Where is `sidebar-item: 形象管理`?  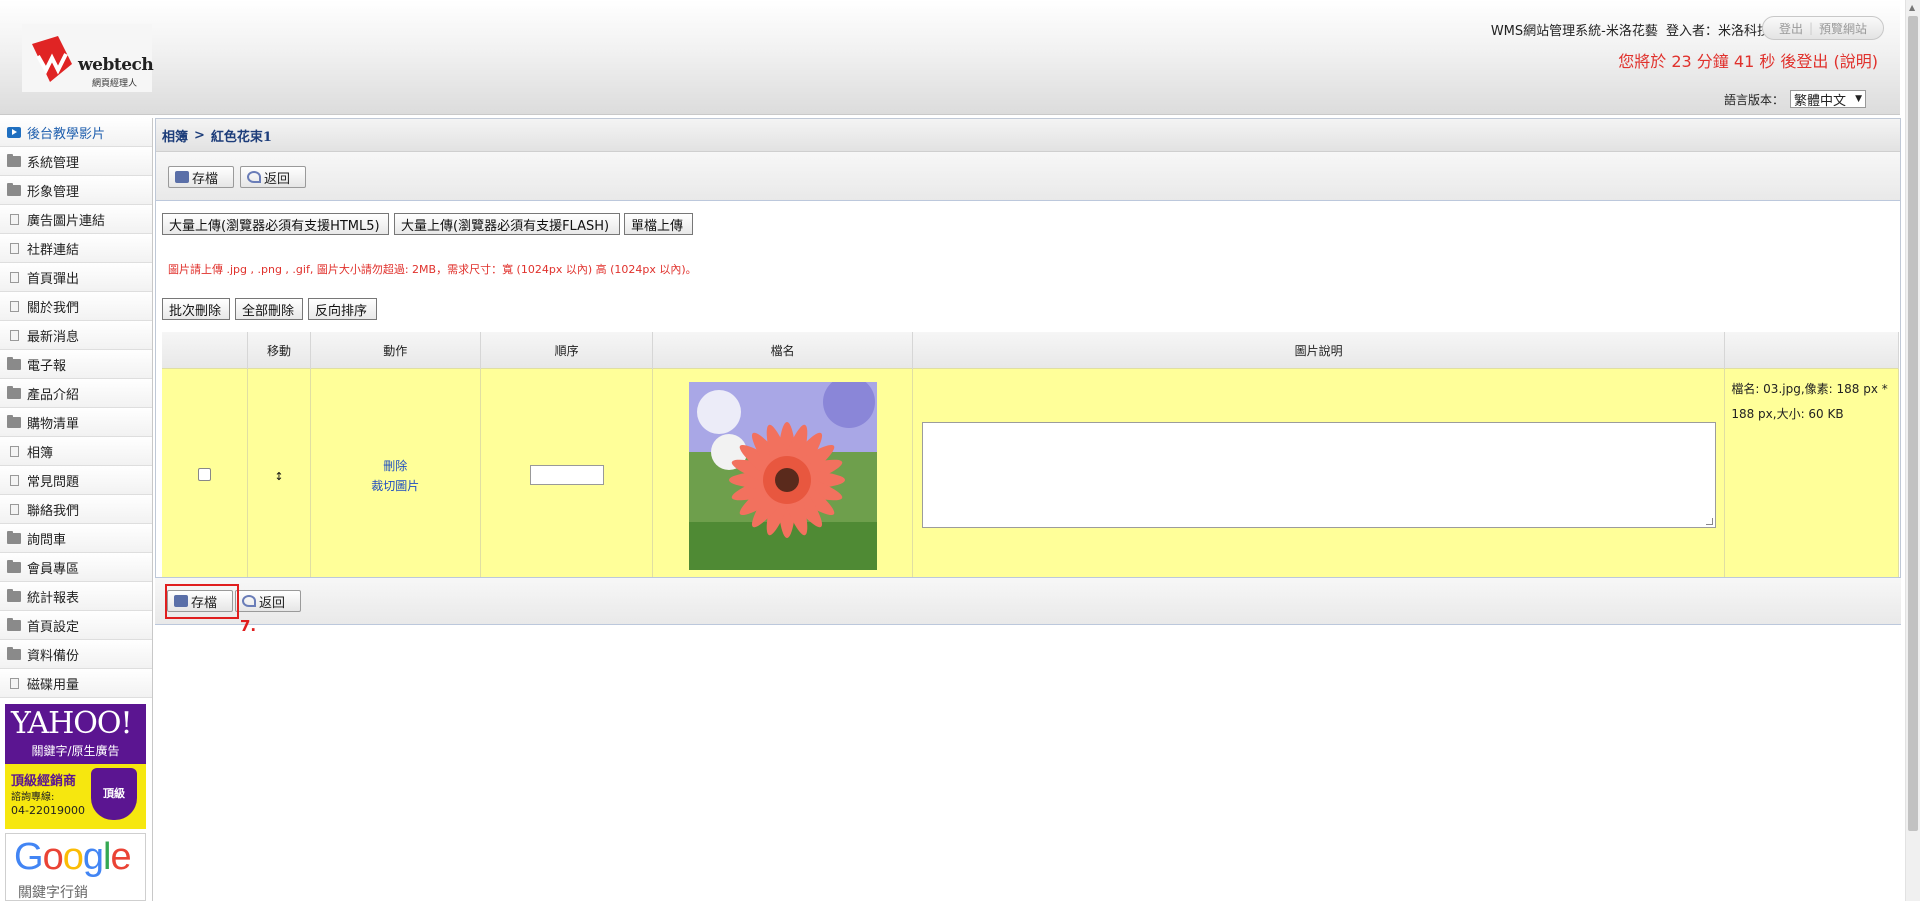
sidebar-item: 形象管理 is located at coordinates (76, 190).